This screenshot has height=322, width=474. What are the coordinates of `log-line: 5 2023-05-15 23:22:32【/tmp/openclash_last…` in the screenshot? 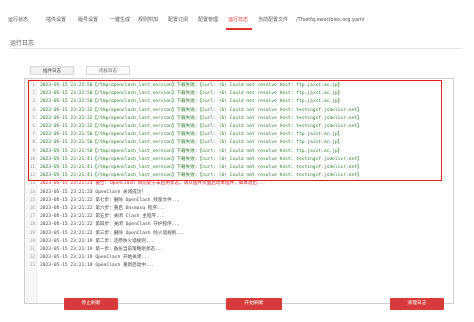 It's located at (239, 119).